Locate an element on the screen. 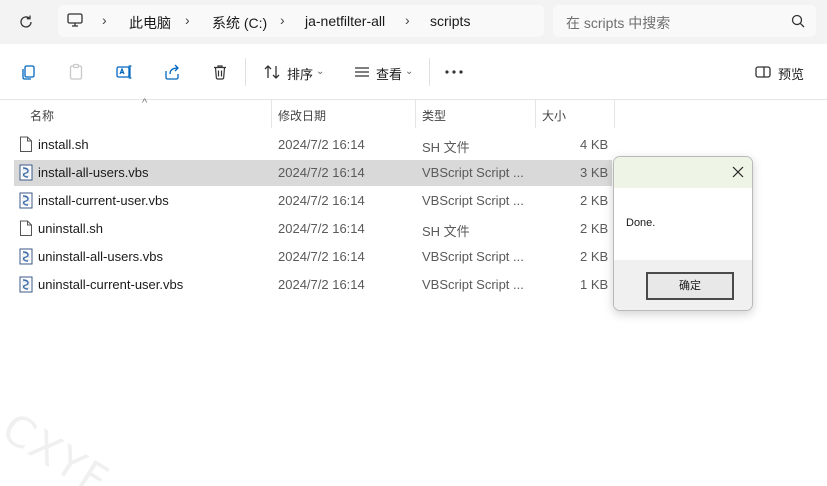 The width and height of the screenshot is (827, 486). more-options-icon is located at coordinates (454, 72).